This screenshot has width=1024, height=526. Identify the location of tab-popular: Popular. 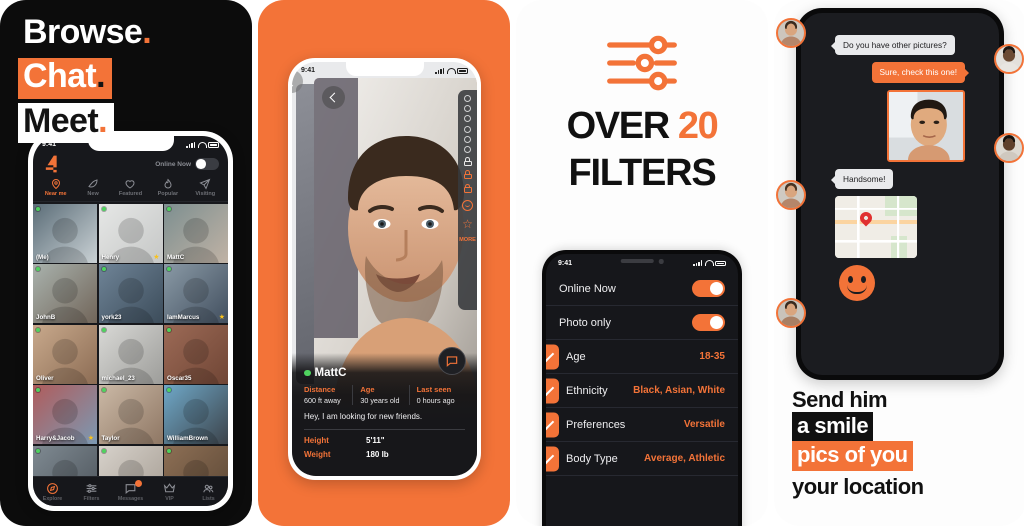
(168, 187).